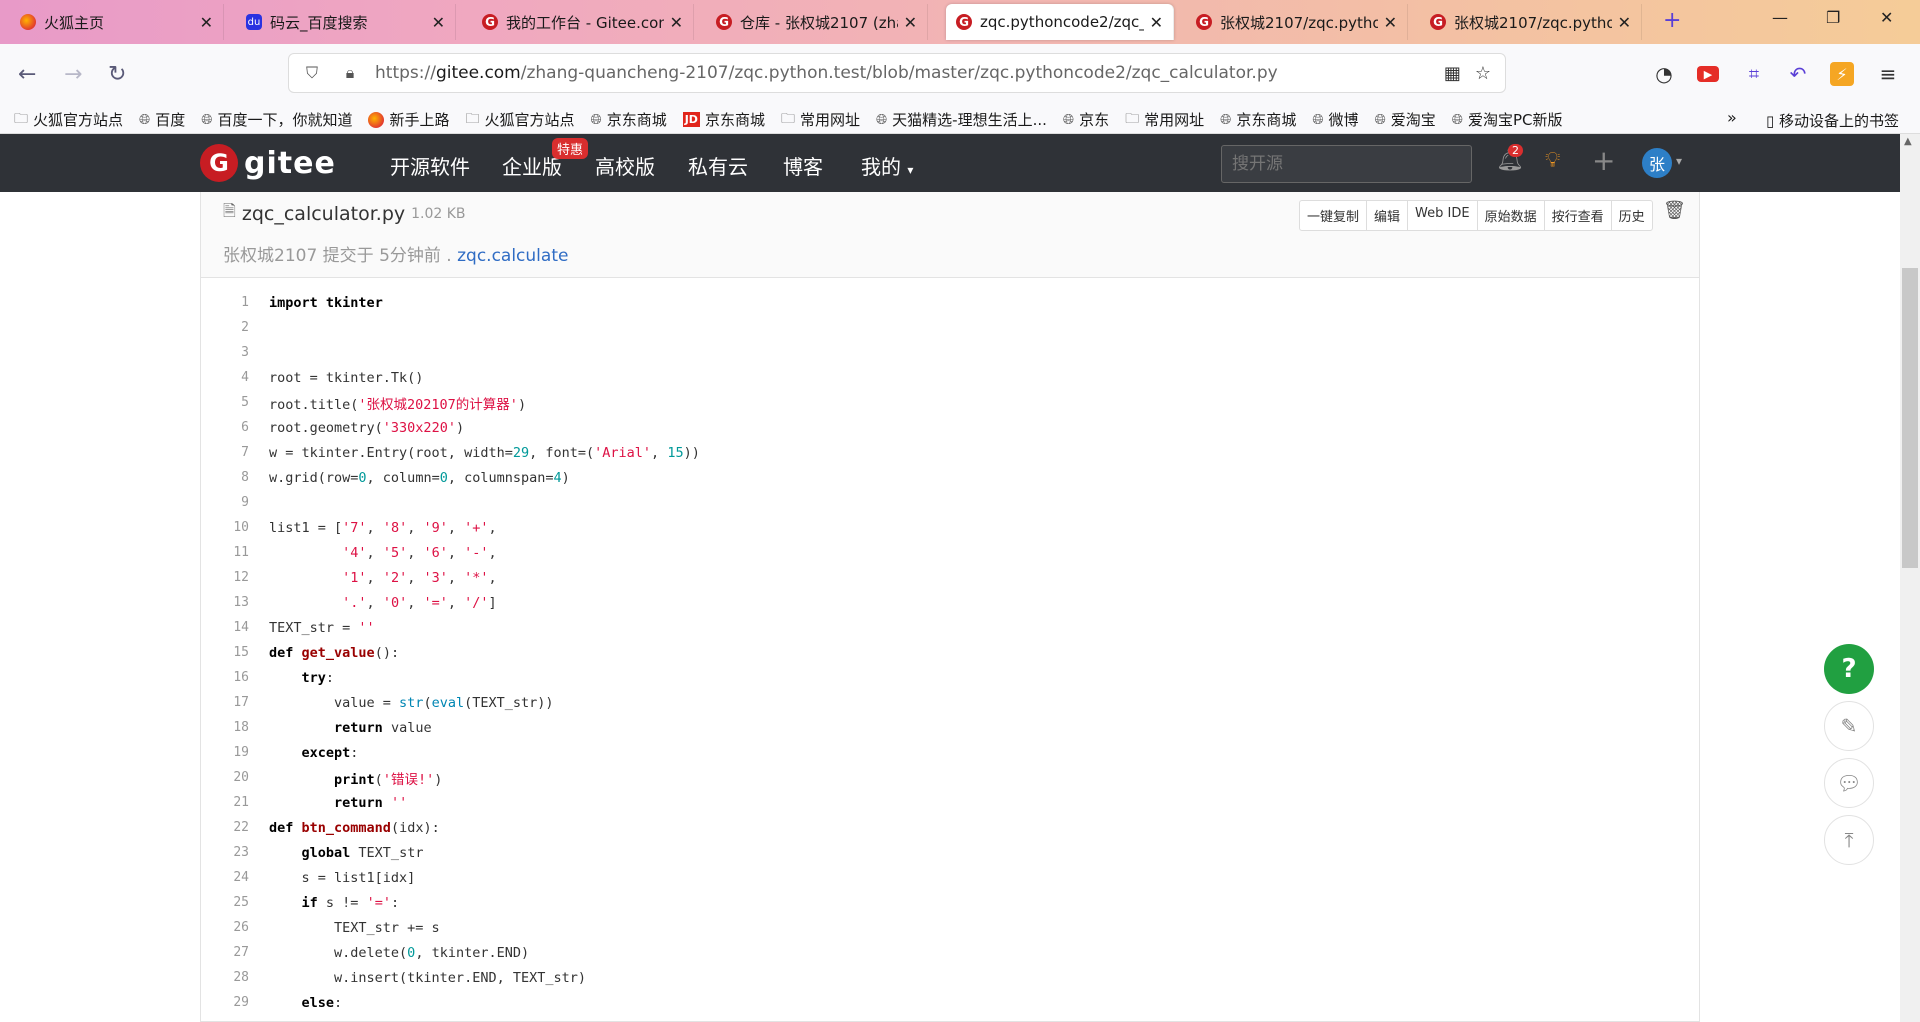  What do you see at coordinates (162, 119) in the screenshot?
I see `bookmark-item: 🌐︎ 百度` at bounding box center [162, 119].